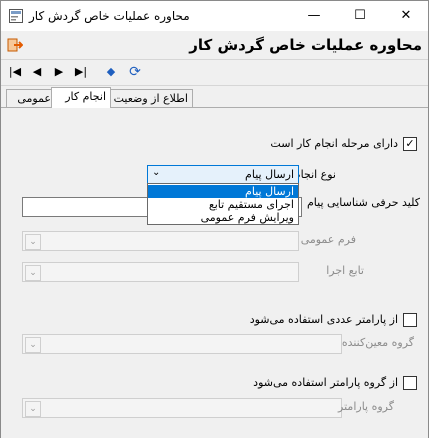  Describe the element at coordinates (360, 16) in the screenshot. I see `maximize-button: ☐` at that location.